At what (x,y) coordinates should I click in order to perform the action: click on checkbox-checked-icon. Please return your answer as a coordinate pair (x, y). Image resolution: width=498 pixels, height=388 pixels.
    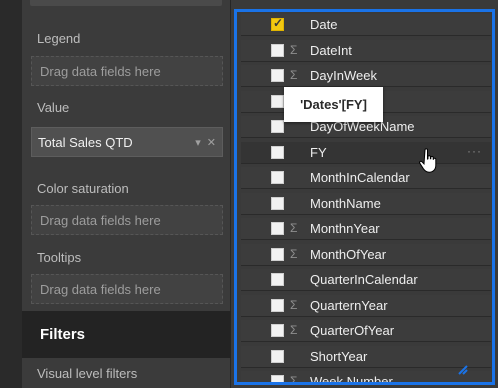
    Looking at the image, I should click on (277, 23).